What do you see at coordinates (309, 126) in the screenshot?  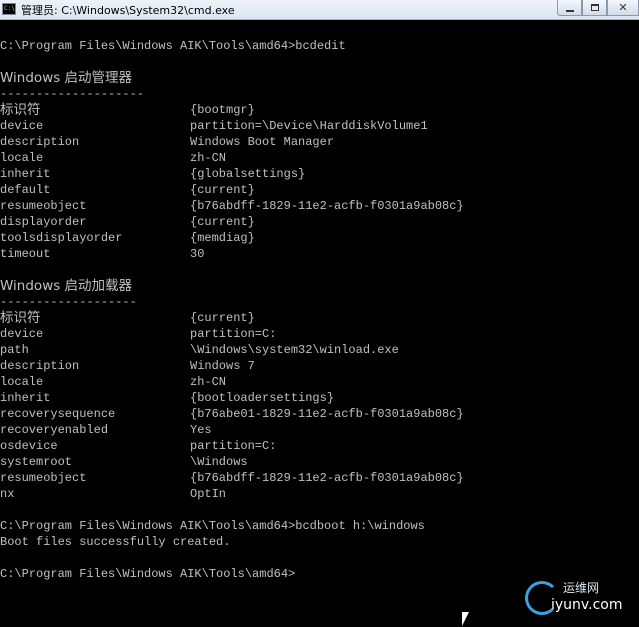 I see `entry-value: partition=\Device\HarddiskVolume1` at bounding box center [309, 126].